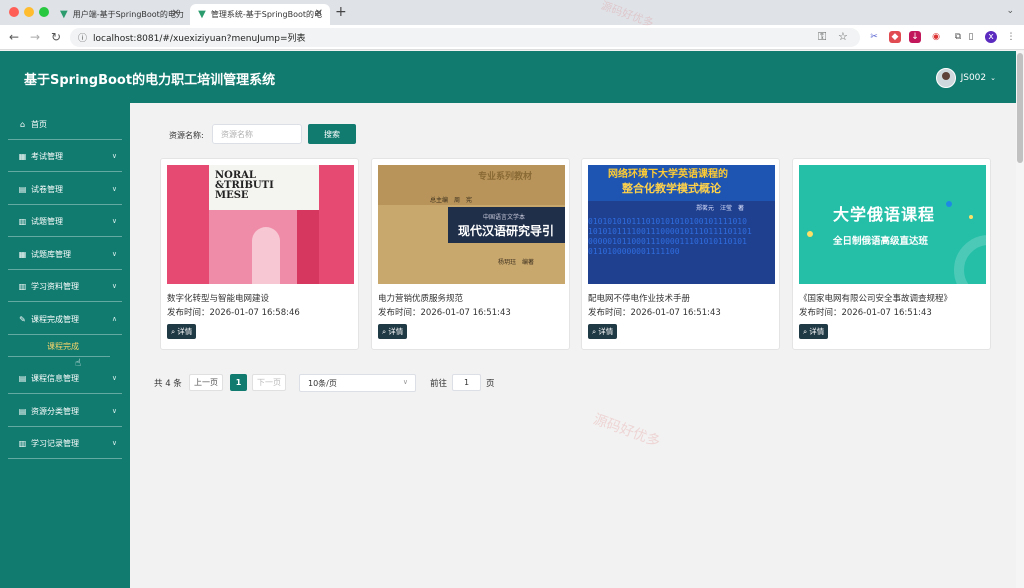 This screenshot has width=1024, height=588. I want to click on sidebar-item-material: ▥ 学习资料管理 ∨, so click(65, 286).